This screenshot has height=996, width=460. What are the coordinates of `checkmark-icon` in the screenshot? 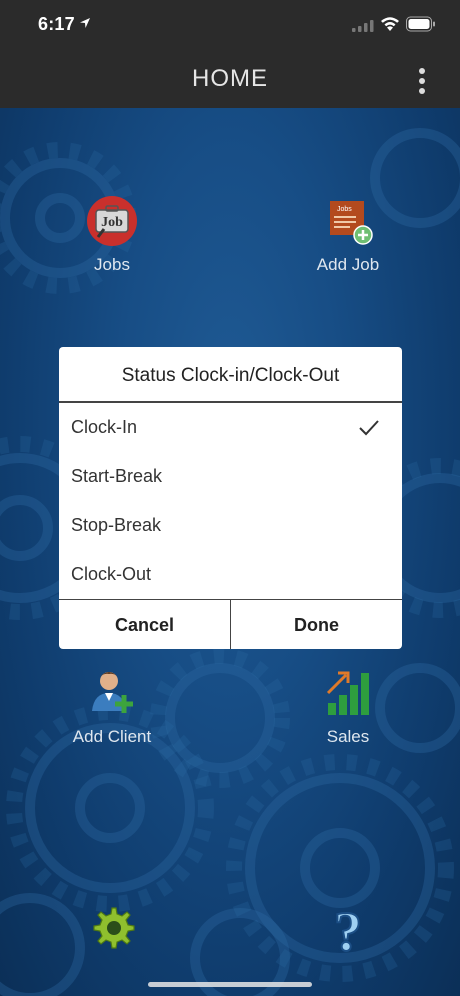 It's located at (369, 427).